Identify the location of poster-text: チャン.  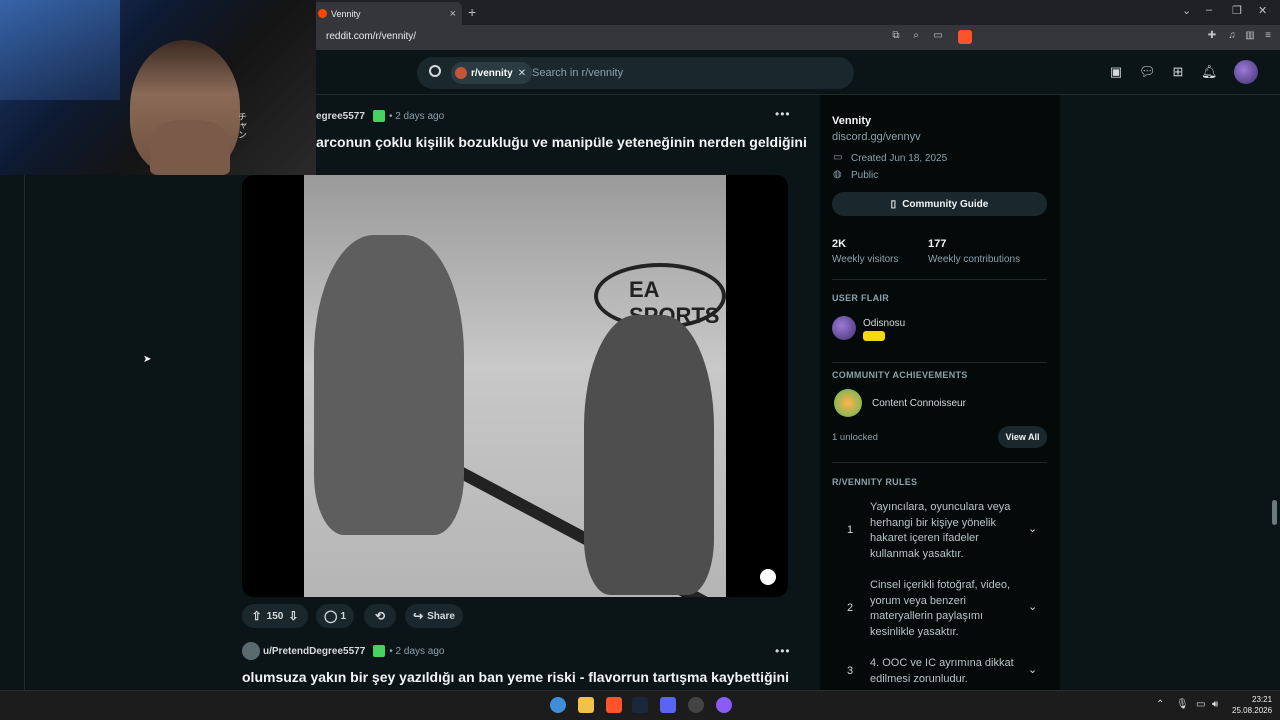
(242, 125).